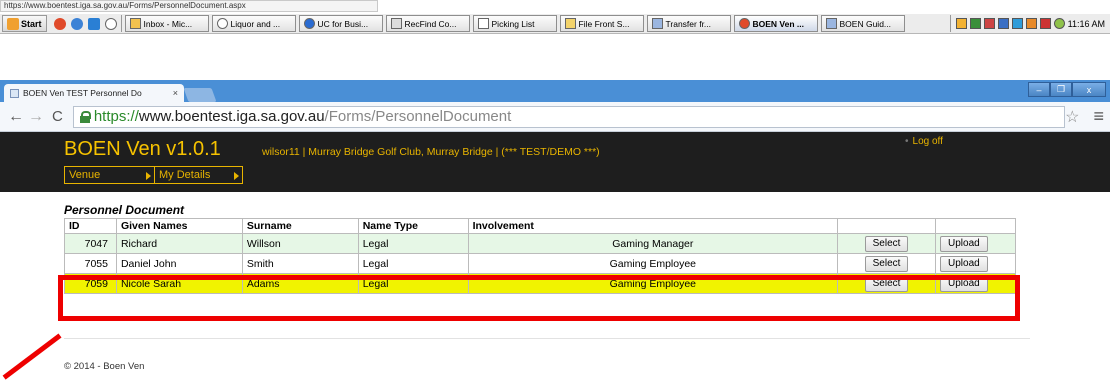 The image size is (1110, 380). Describe the element at coordinates (1039, 89) in the screenshot. I see `minimize-button: –` at that location.